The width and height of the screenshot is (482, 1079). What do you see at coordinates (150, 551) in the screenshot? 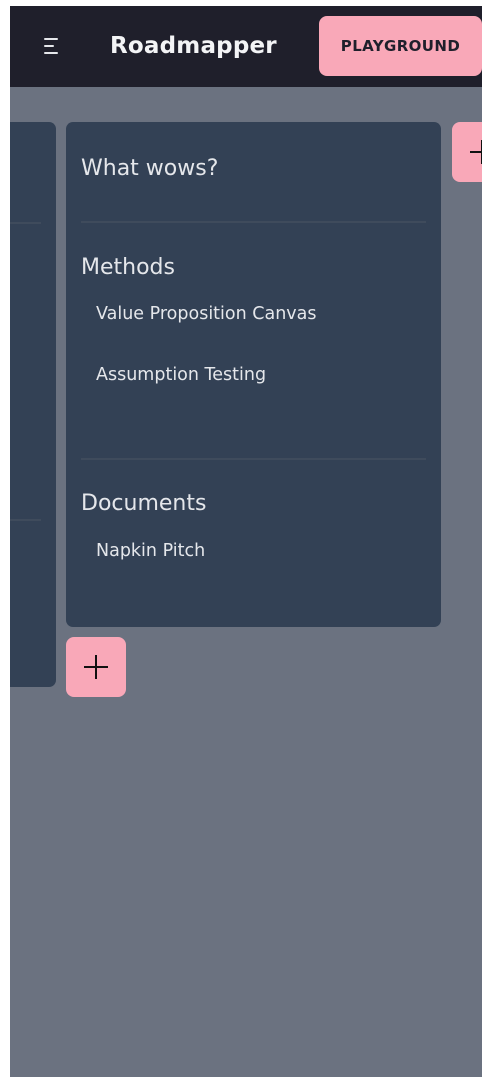
I see `document-item-napkin-pitch: Napkin Pitch` at bounding box center [150, 551].